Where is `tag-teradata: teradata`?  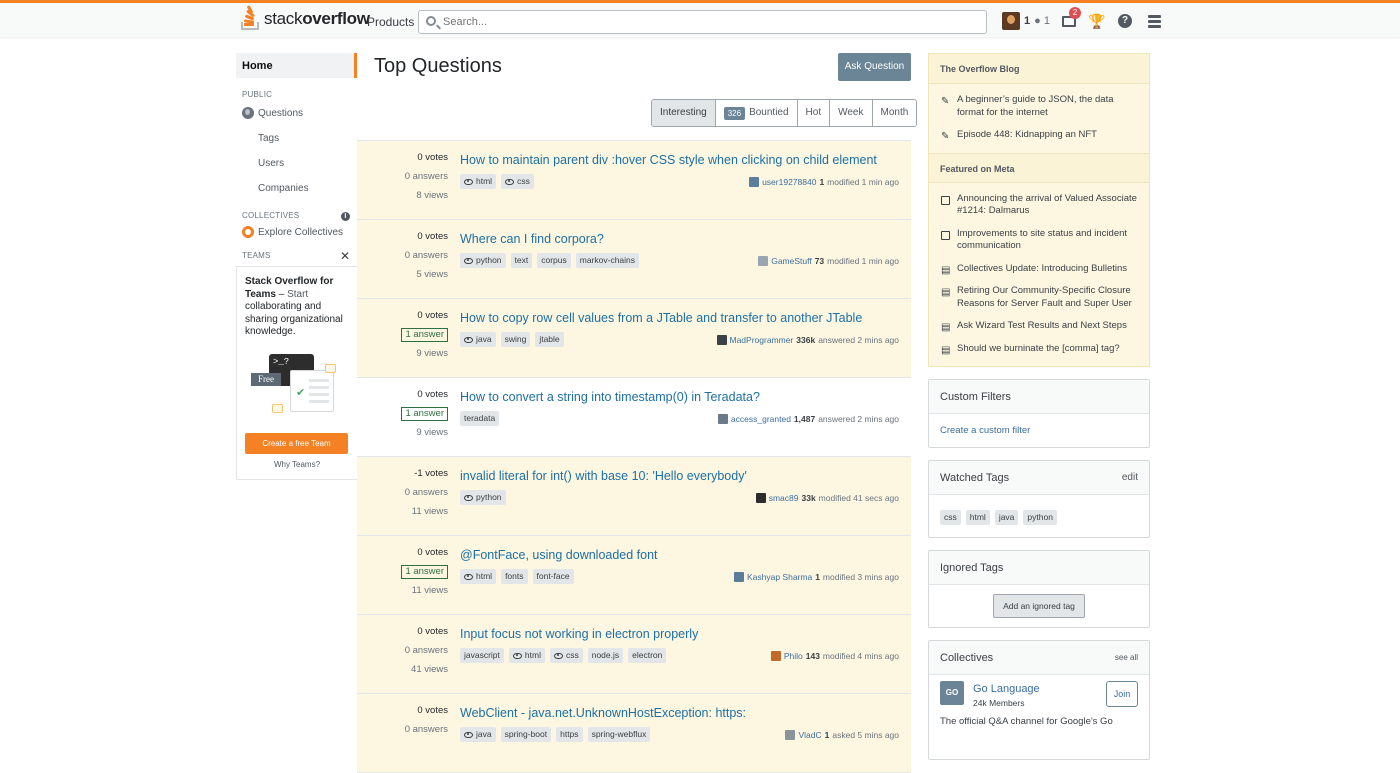 tag-teradata: teradata is located at coordinates (480, 418).